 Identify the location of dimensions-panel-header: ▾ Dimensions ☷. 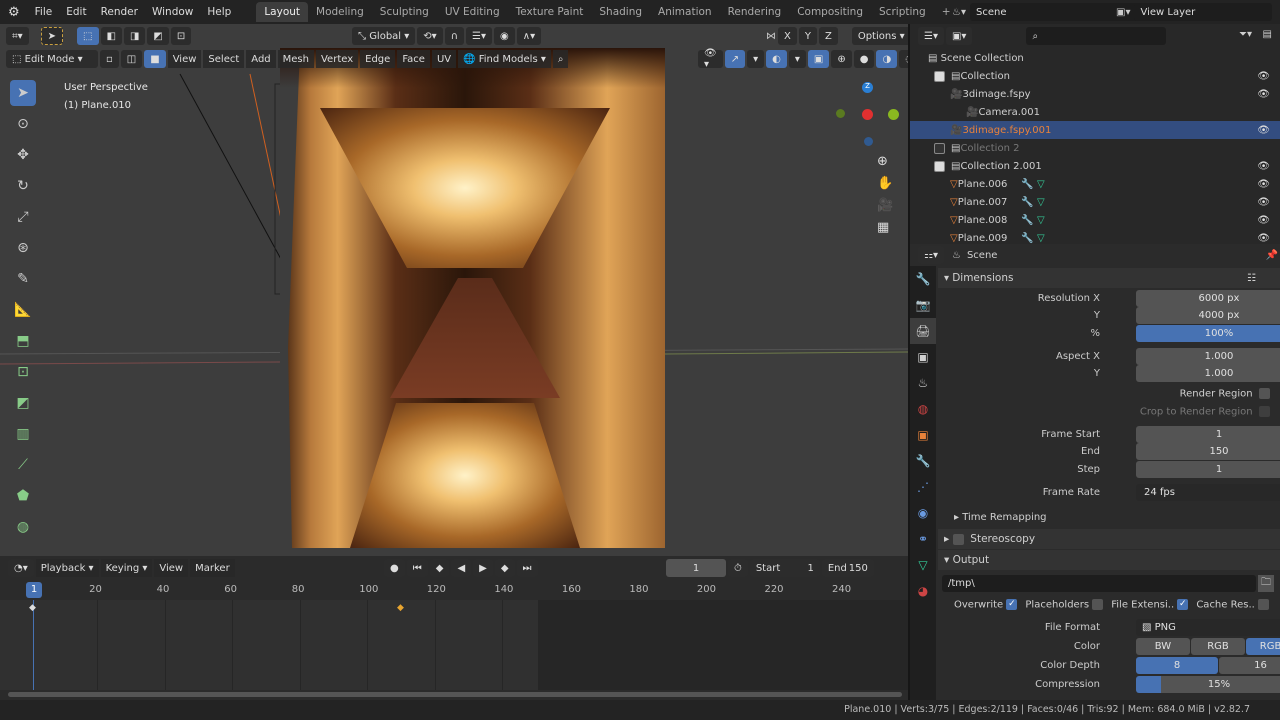
(1109, 278).